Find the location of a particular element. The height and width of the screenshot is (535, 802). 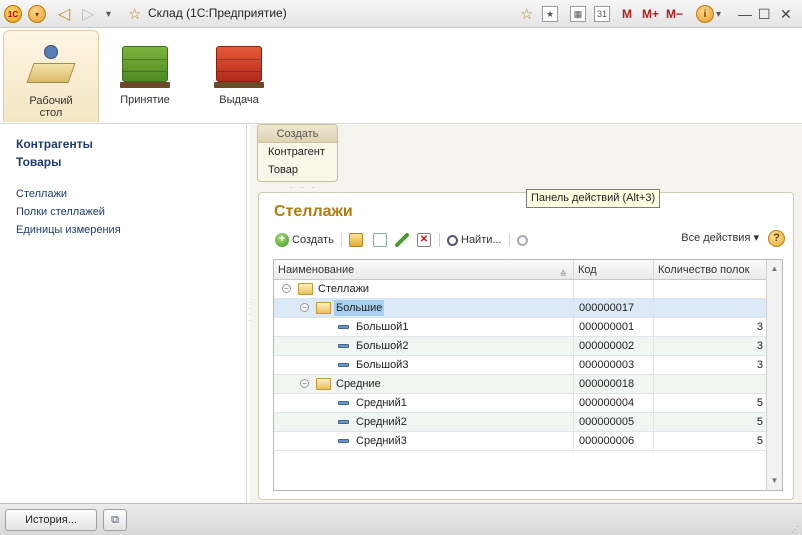

arrow-right-icon: ▷ is located at coordinates (88, 14).